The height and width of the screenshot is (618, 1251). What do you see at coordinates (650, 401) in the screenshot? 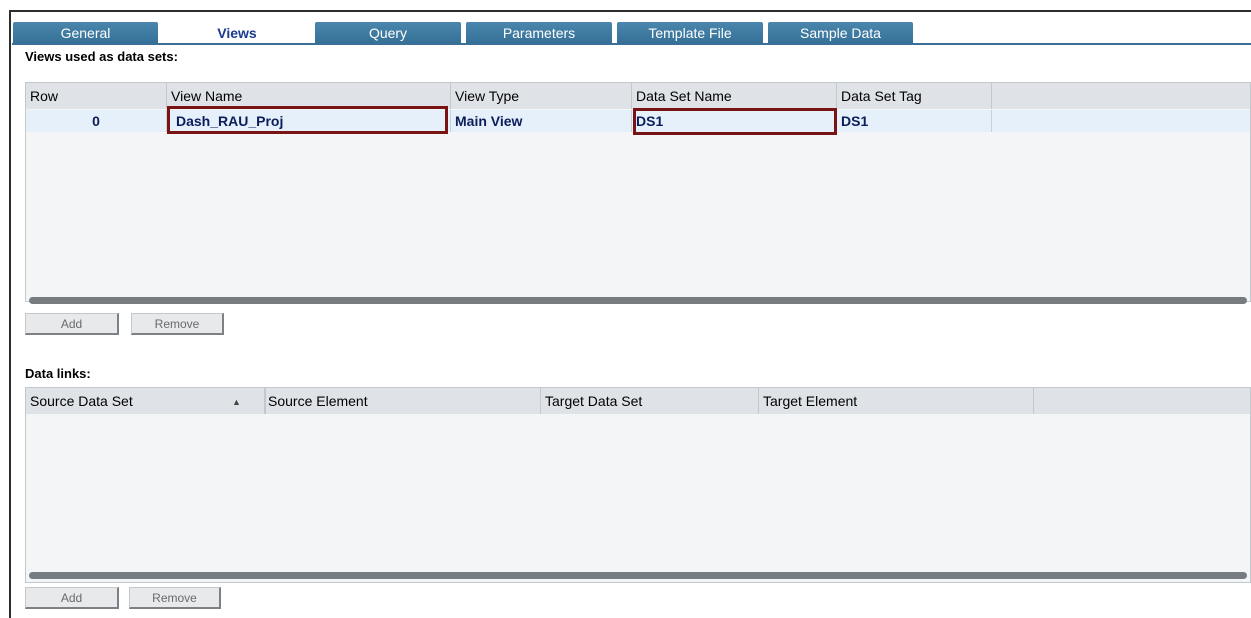
I see `column-header-target-data-set: Target Data Set` at bounding box center [650, 401].